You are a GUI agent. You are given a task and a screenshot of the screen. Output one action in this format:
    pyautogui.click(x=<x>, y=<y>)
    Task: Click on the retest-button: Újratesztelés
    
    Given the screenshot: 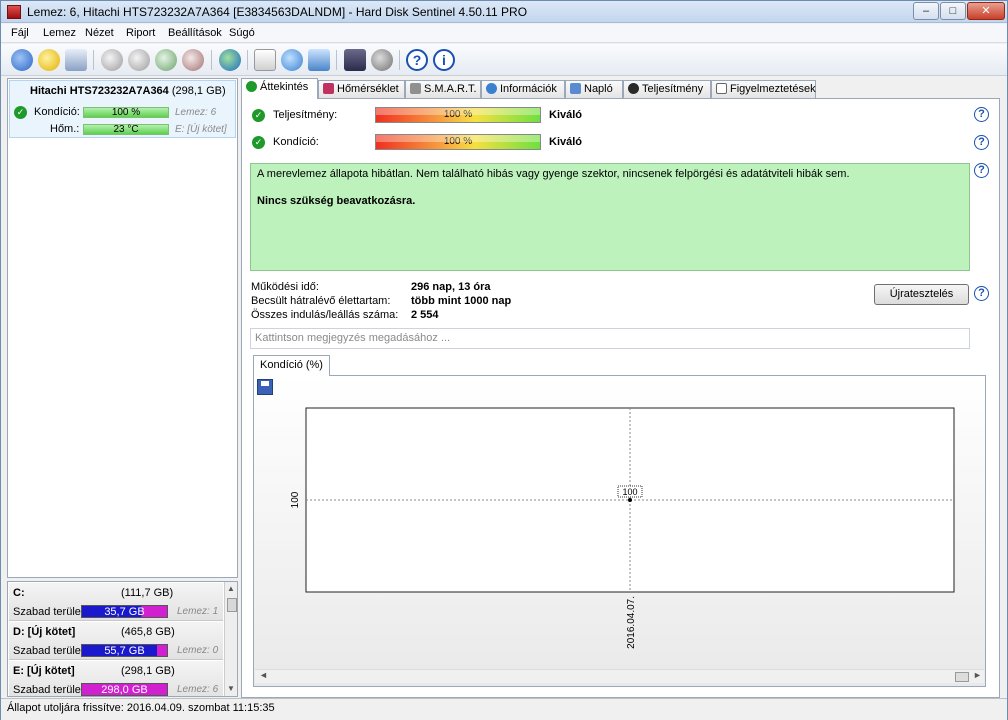 What is the action you would take?
    pyautogui.click(x=921, y=294)
    